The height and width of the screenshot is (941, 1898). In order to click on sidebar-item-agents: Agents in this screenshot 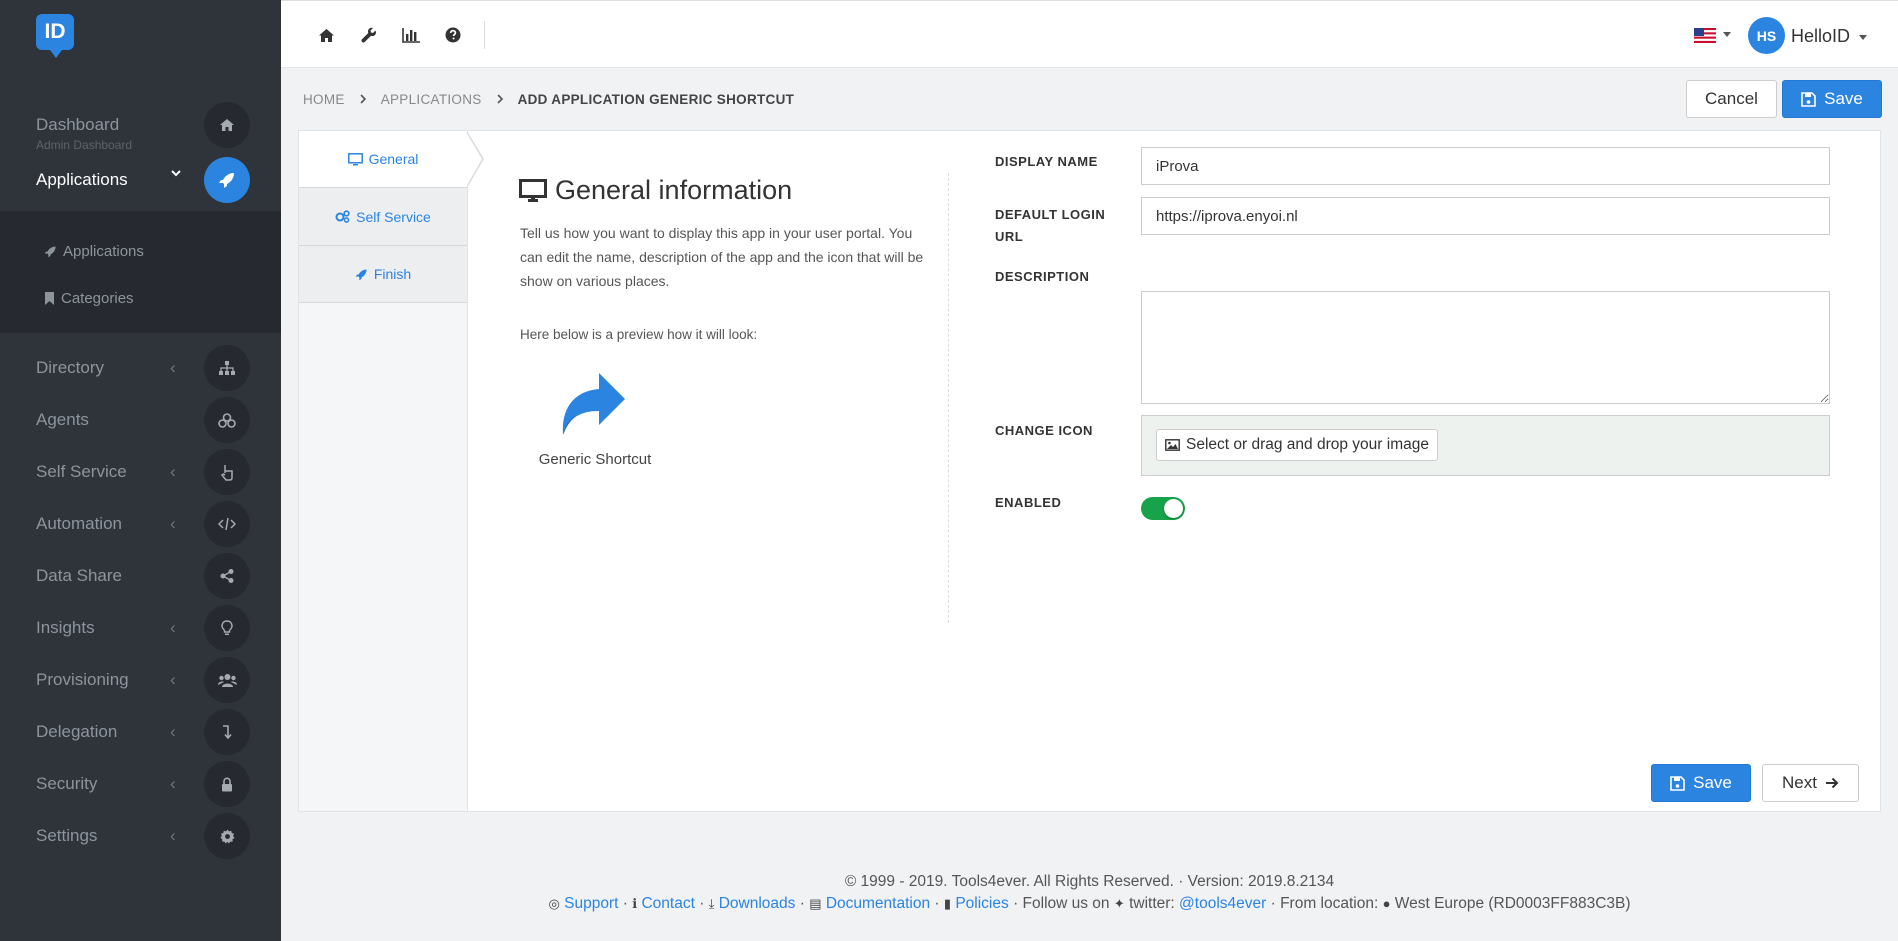, I will do `click(140, 420)`.